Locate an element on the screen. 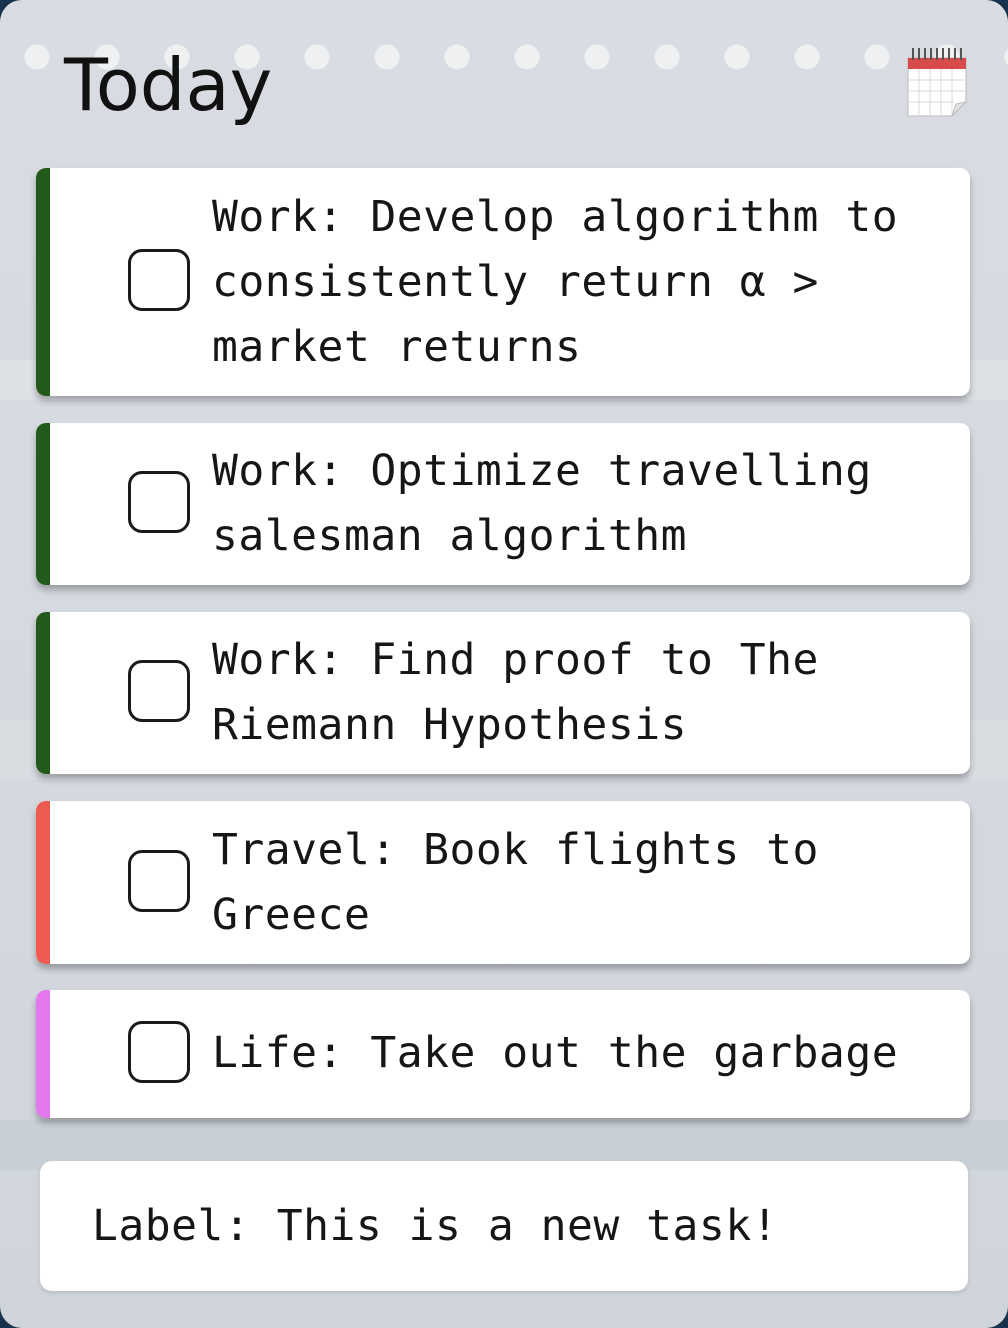 This screenshot has width=1008, height=1328. task-card: Travel: Book flights to Greece is located at coordinates (503, 882).